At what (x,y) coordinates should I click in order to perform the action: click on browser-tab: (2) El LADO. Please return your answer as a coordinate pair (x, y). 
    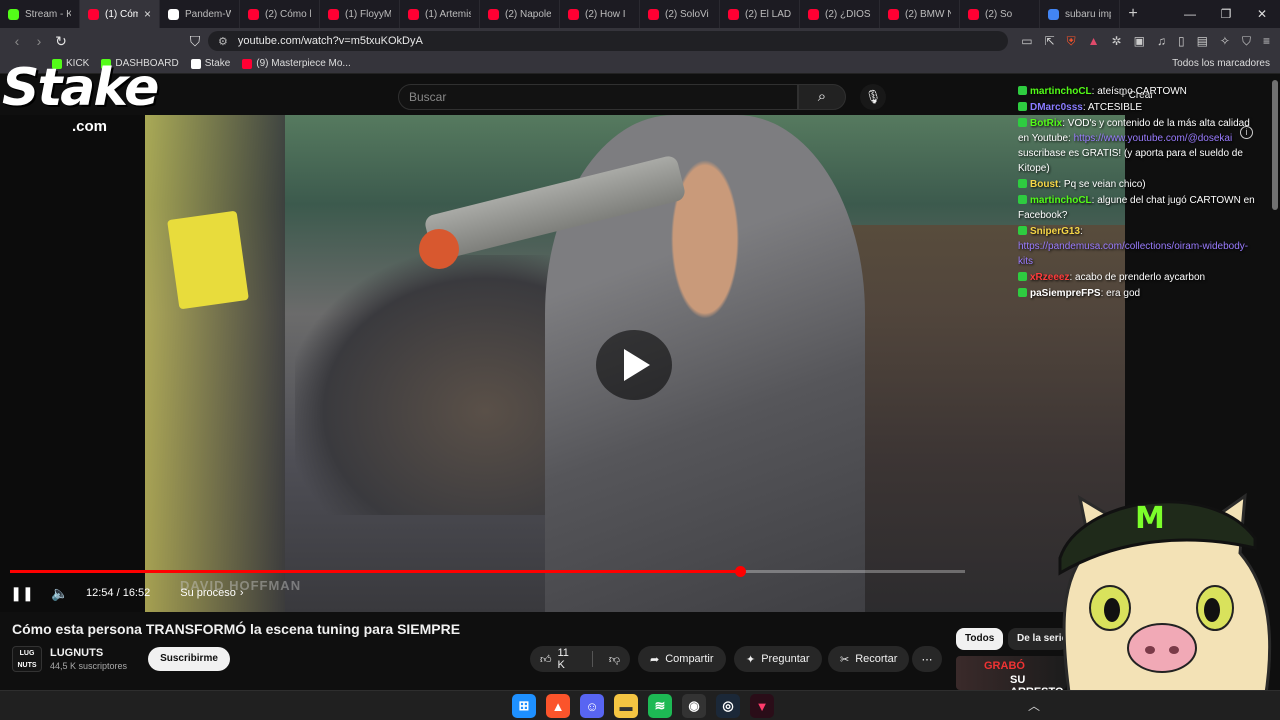
    Looking at the image, I should click on (760, 14).